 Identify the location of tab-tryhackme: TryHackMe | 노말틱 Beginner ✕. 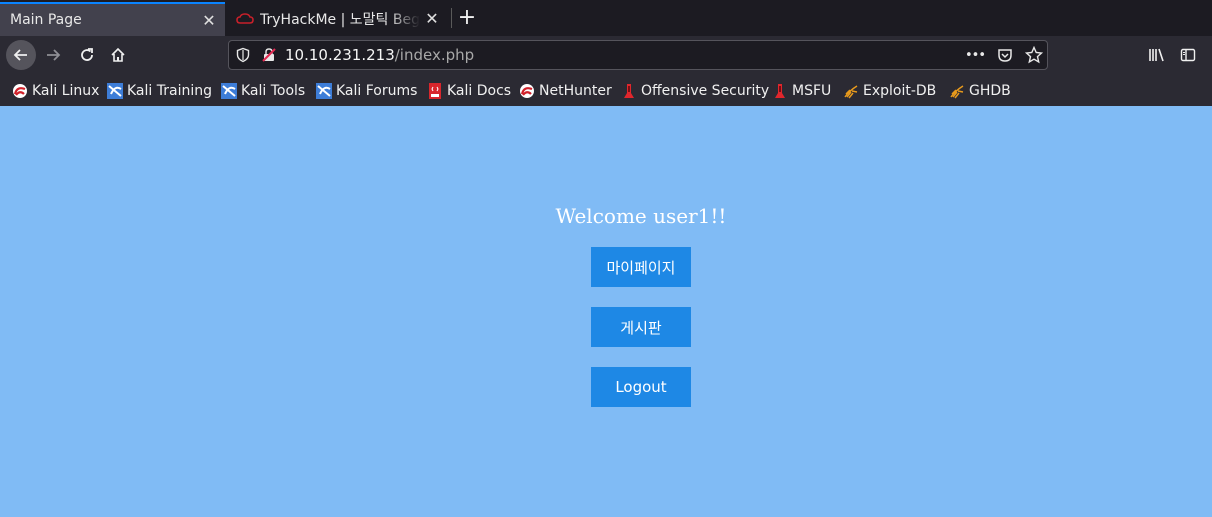
(338, 18).